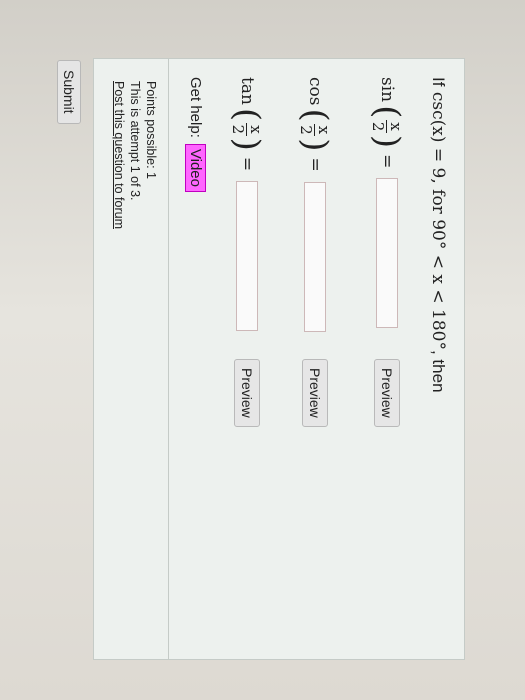 This screenshot has width=525, height=700. I want to click on points-possible: Points possible: 1, so click(151, 130).